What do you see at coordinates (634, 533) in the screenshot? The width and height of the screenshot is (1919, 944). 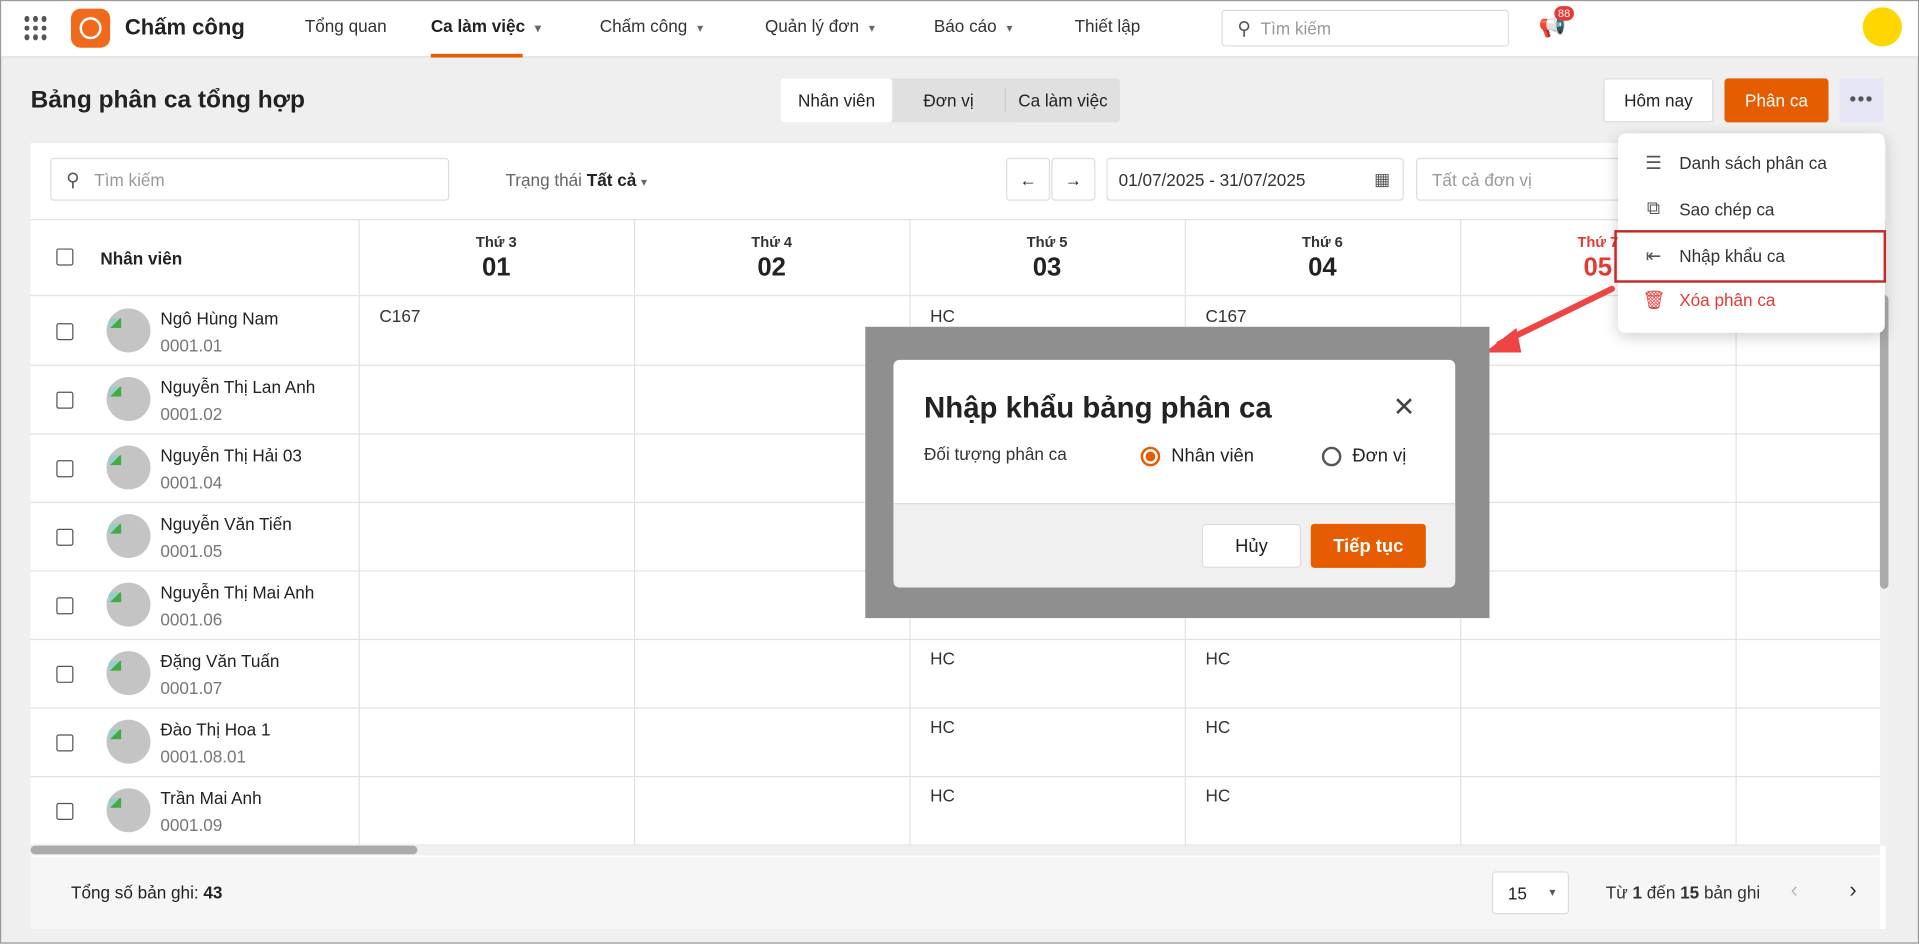 I see `column-divider` at bounding box center [634, 533].